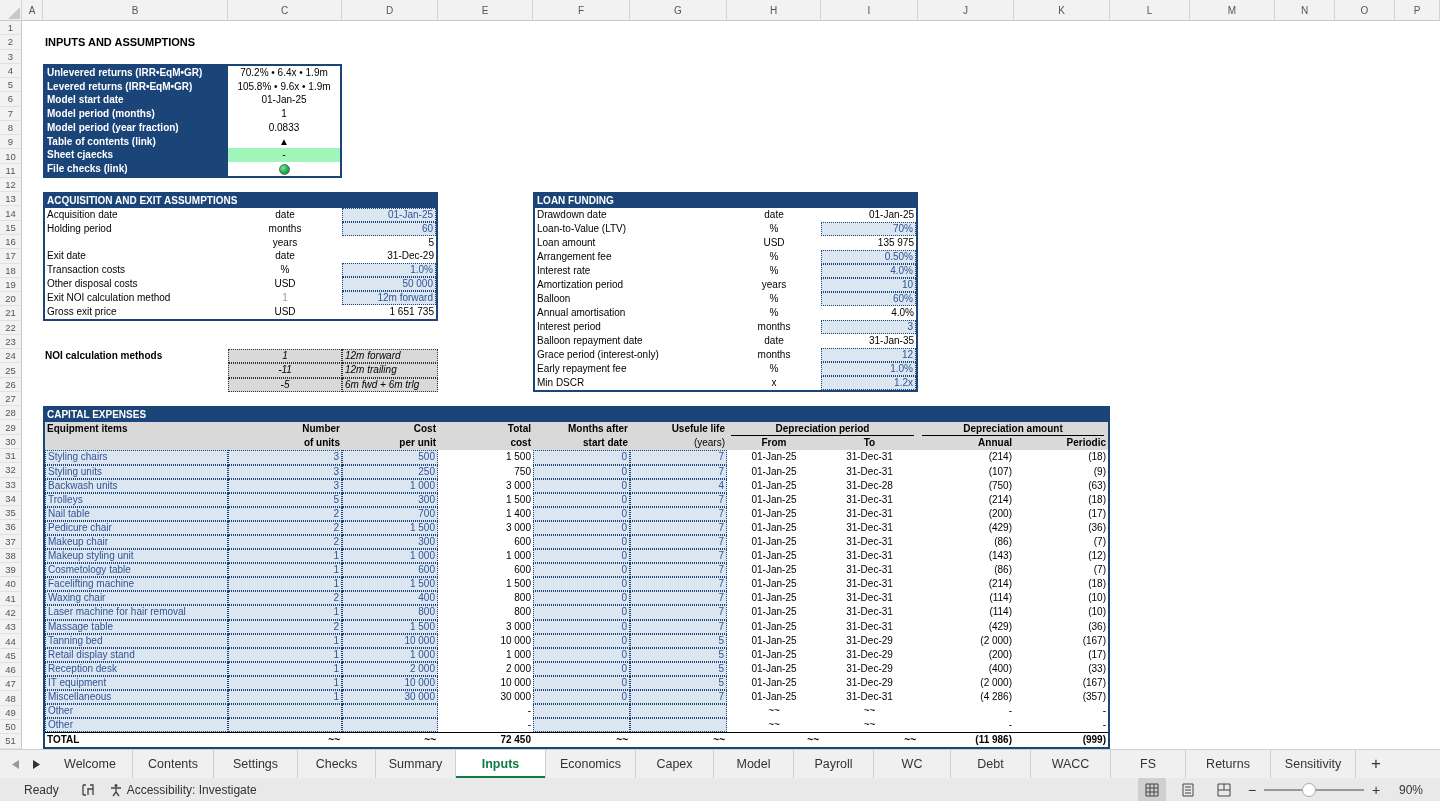  What do you see at coordinates (678, 10) in the screenshot?
I see `column-header: G` at bounding box center [678, 10].